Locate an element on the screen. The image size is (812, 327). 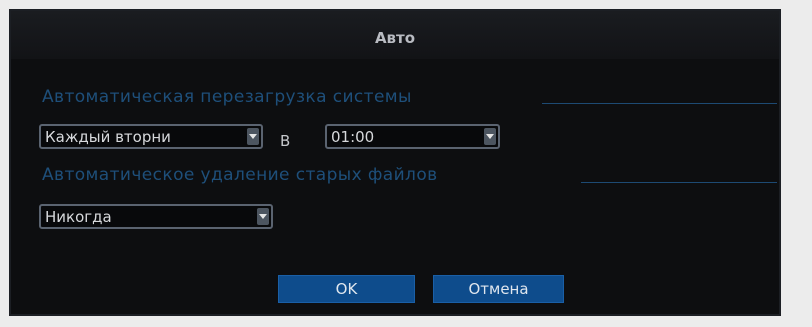
reboot-time-select: 01:00 is located at coordinates (412, 136).